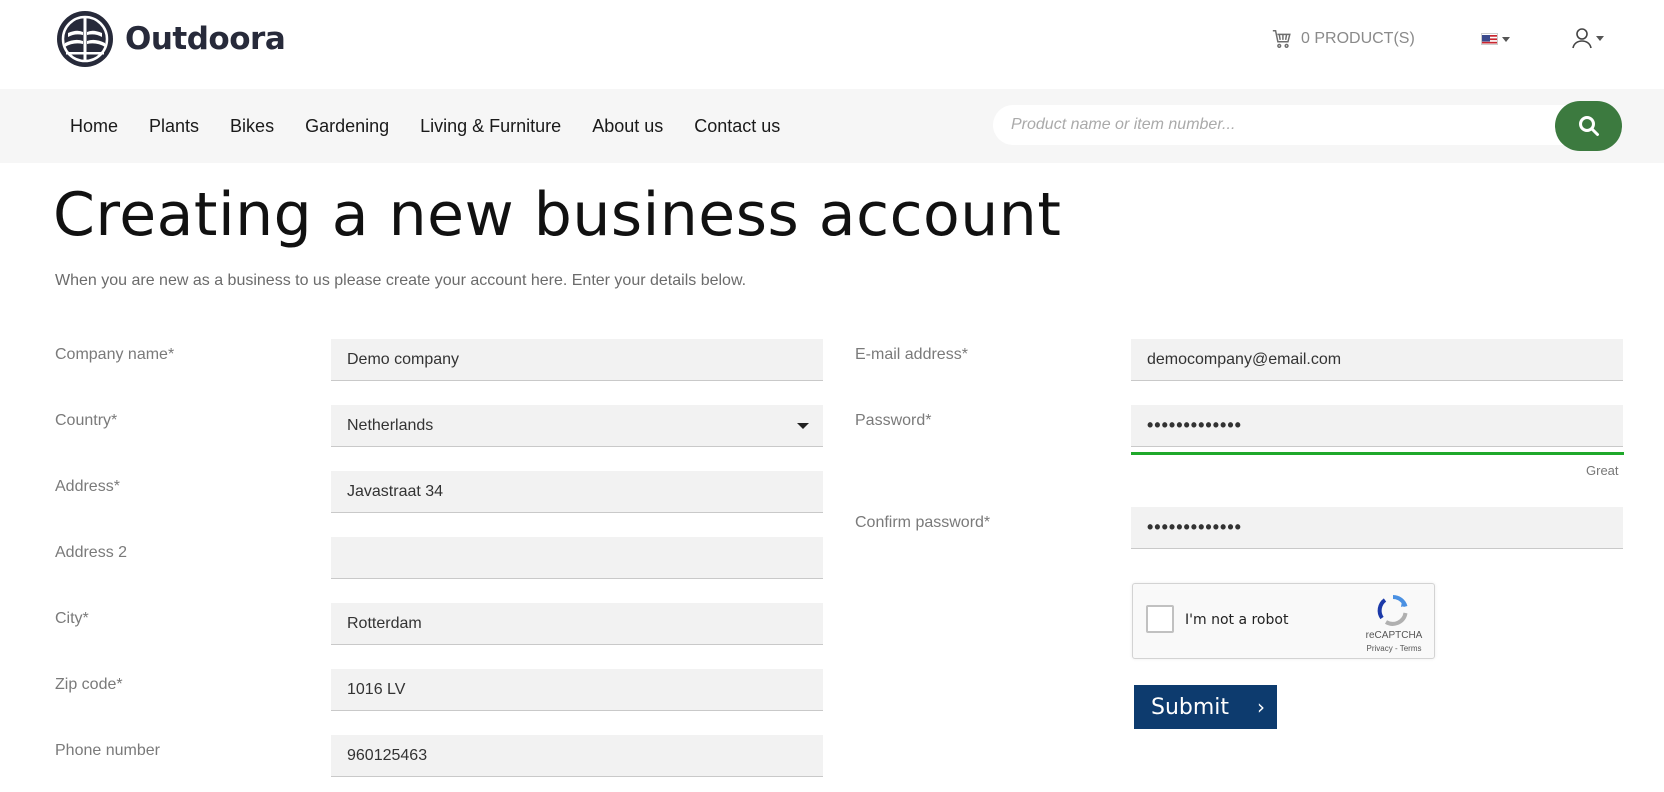  Describe the element at coordinates (72, 618) in the screenshot. I see `city-label: City*` at that location.